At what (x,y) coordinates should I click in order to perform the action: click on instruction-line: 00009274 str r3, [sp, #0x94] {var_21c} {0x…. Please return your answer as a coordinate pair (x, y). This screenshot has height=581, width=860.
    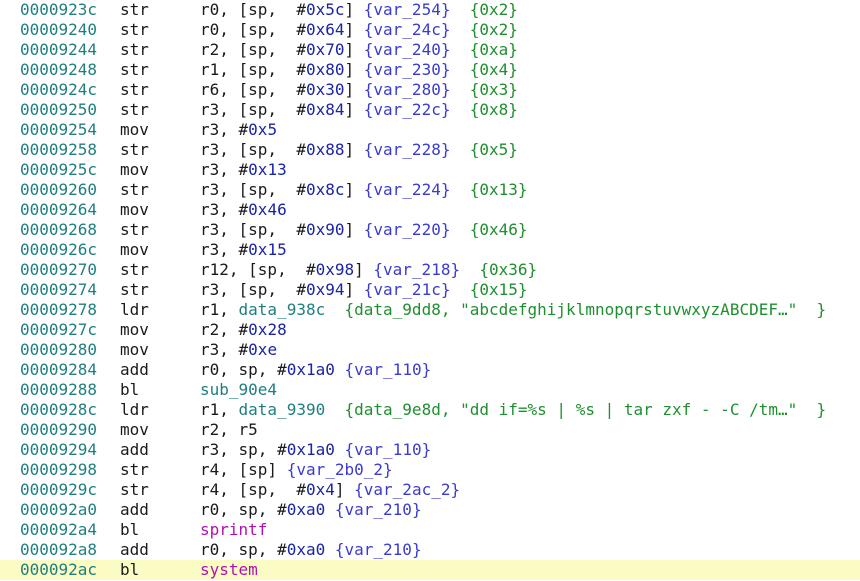
    Looking at the image, I should click on (430, 290).